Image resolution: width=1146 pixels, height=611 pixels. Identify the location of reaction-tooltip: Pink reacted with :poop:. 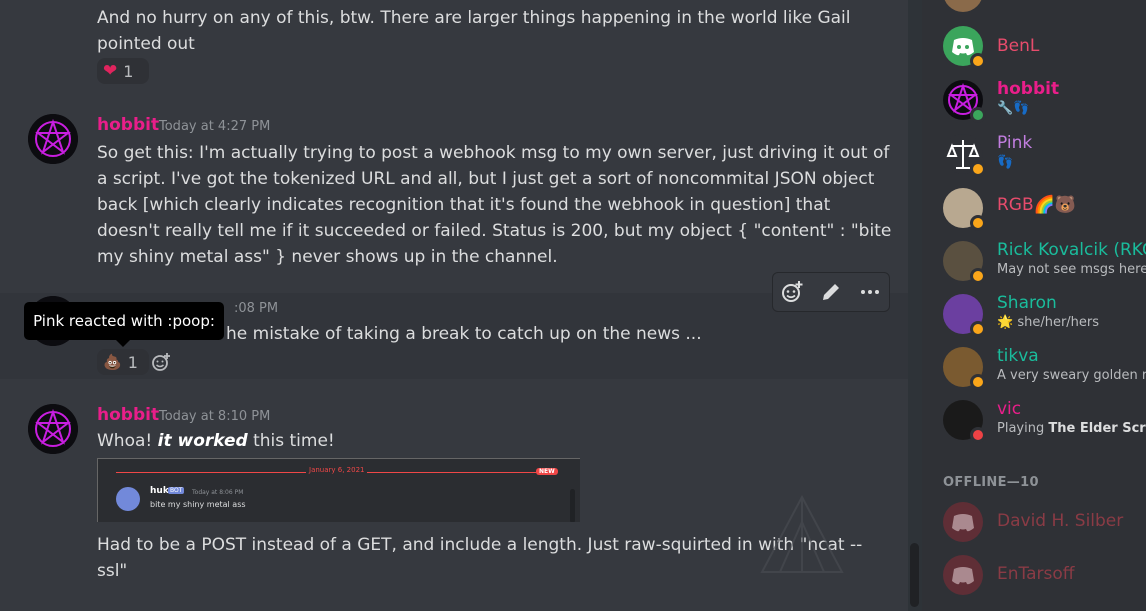
(124, 321).